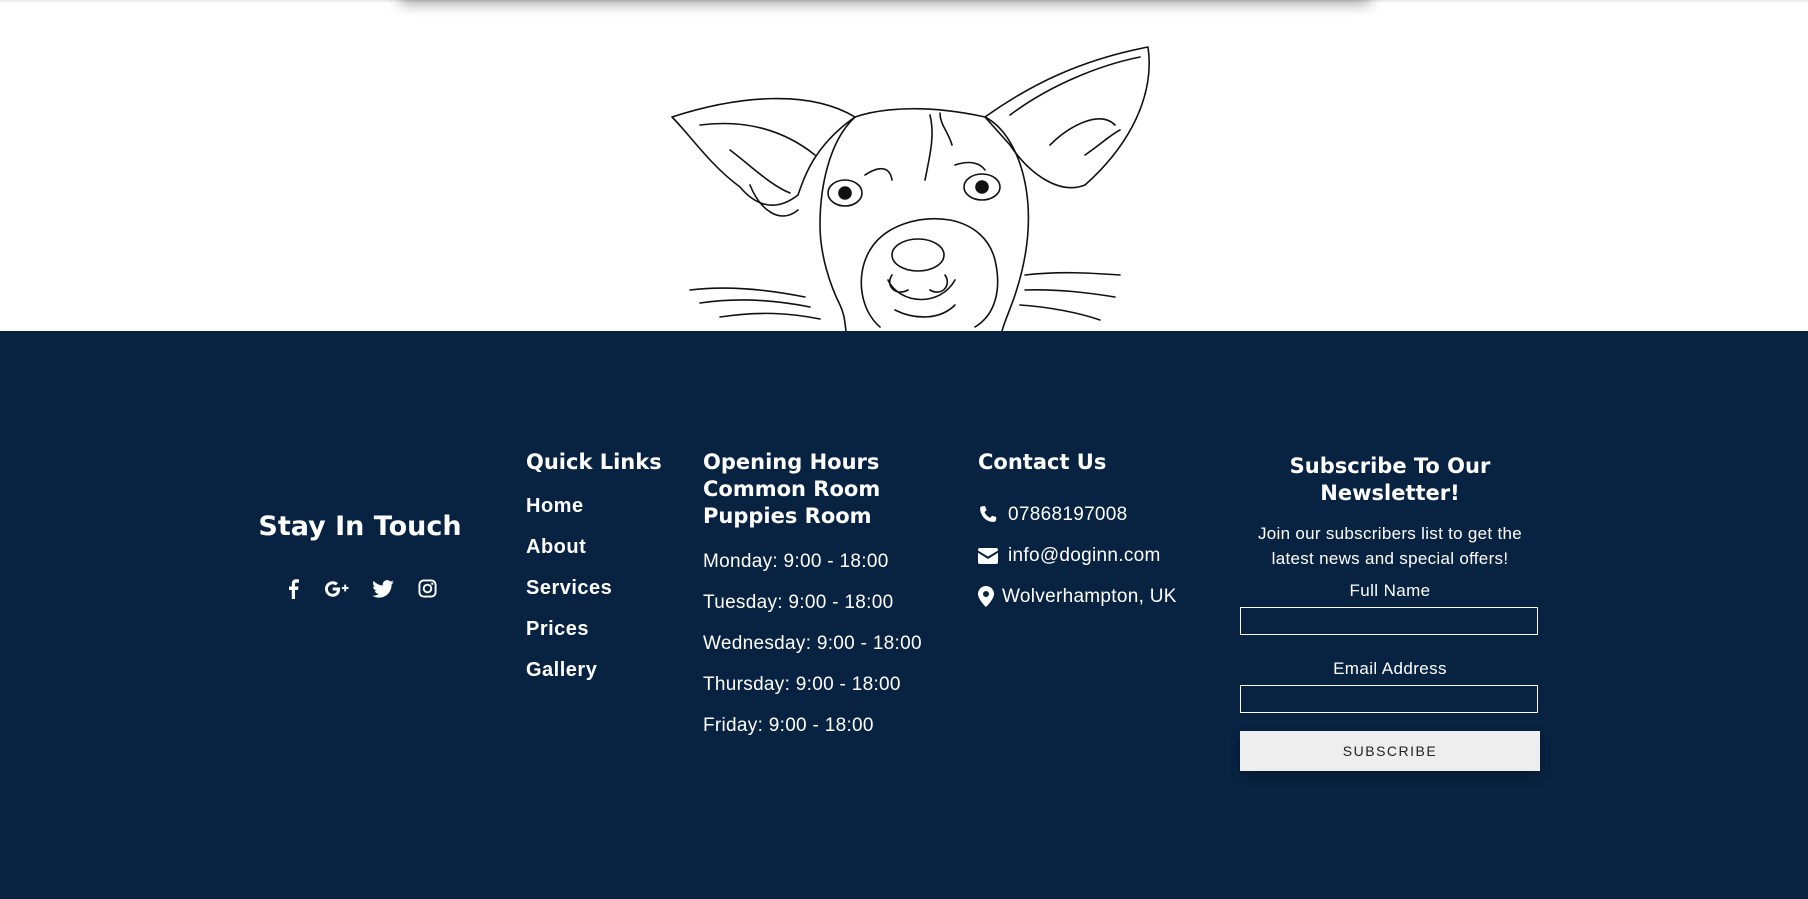  Describe the element at coordinates (1390, 590) in the screenshot. I see `full-name-label: Full Name` at that location.